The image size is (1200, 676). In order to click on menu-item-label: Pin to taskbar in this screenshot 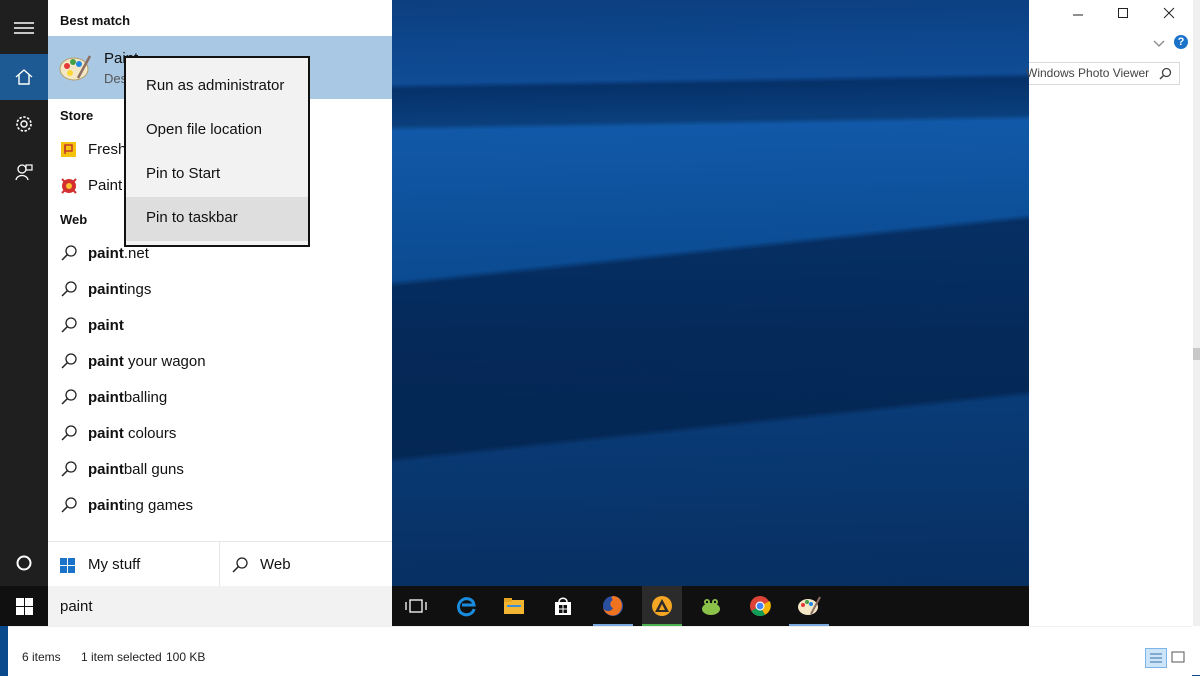, I will do `click(192, 217)`.